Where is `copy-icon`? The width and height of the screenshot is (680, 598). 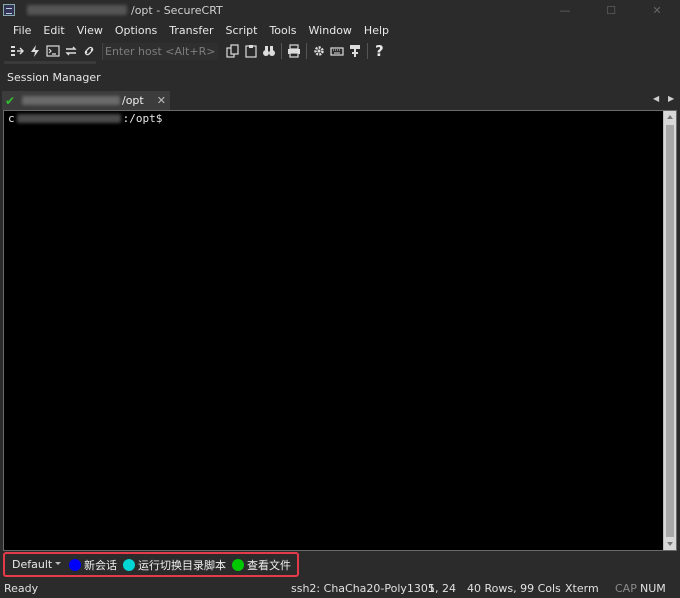
copy-icon is located at coordinates (233, 51).